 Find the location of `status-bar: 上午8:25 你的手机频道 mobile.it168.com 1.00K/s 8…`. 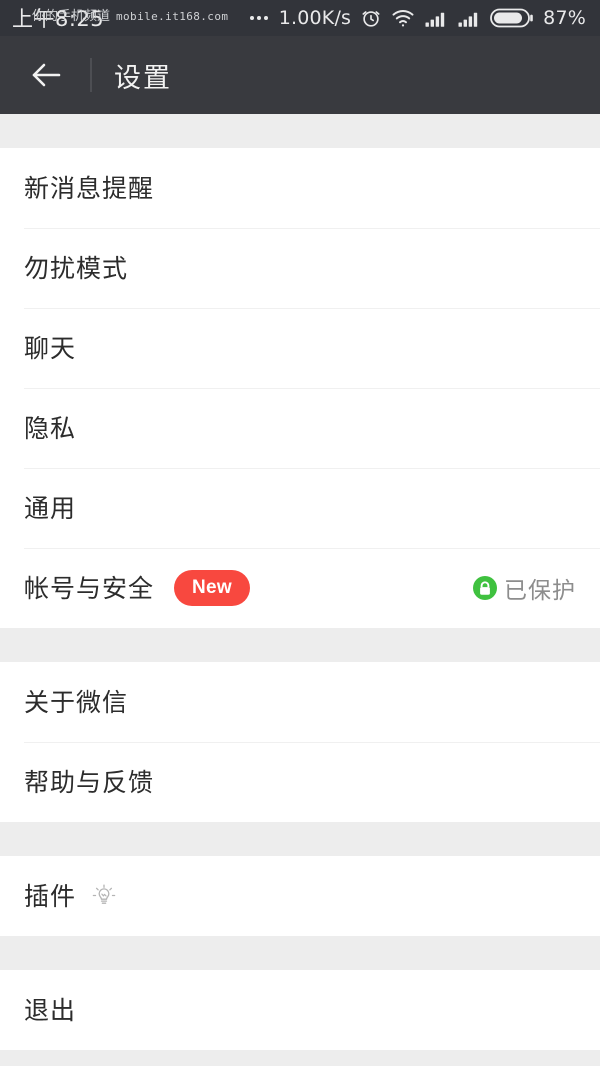

status-bar: 上午8:25 你的手机频道 mobile.it168.com 1.00K/s 8… is located at coordinates (300, 18).